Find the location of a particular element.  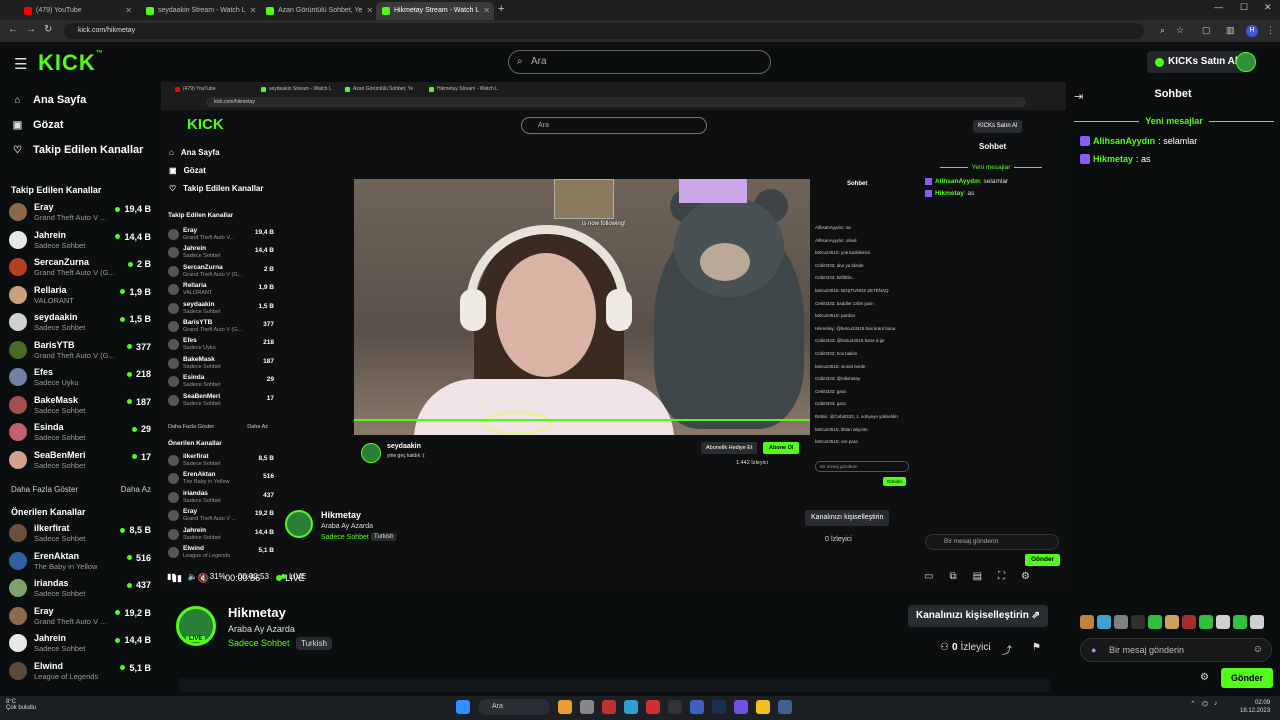

buy-kicks-button: KICKs Satın Al is located at coordinates (1196, 62).